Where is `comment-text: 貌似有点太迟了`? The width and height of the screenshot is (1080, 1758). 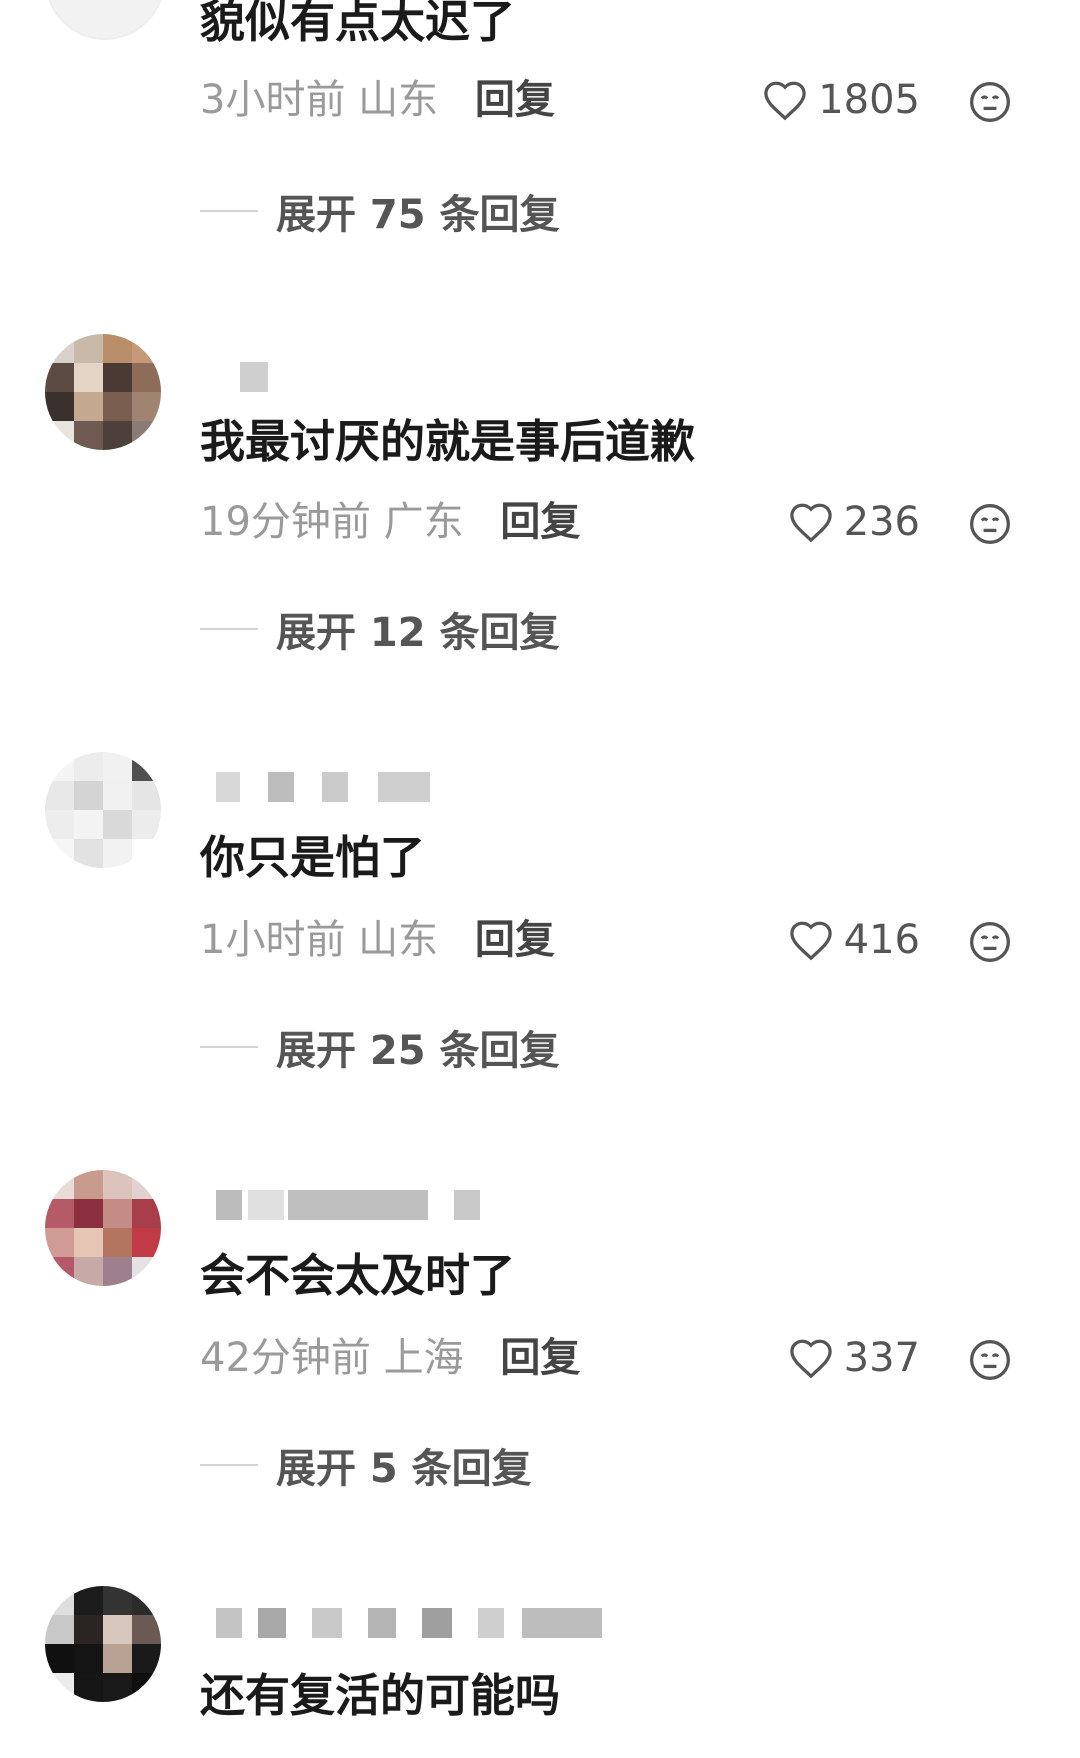 comment-text: 貌似有点太迟了 is located at coordinates (358, 24).